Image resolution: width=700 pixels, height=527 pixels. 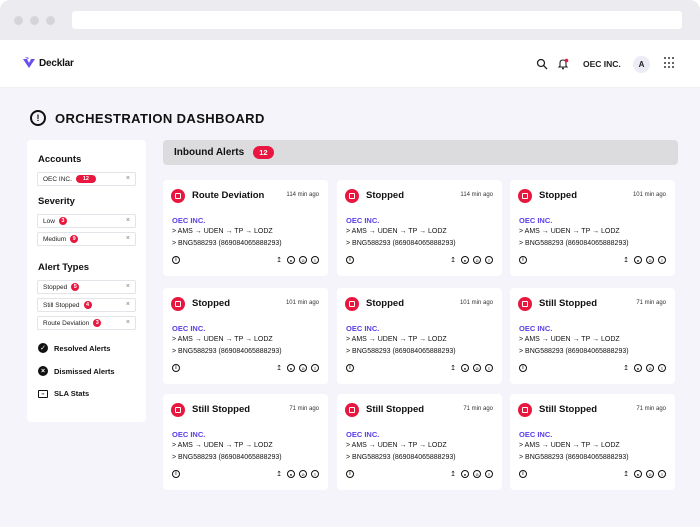 I want to click on filter-chip-account: OEC INC. 12 ×, so click(x=86, y=179).